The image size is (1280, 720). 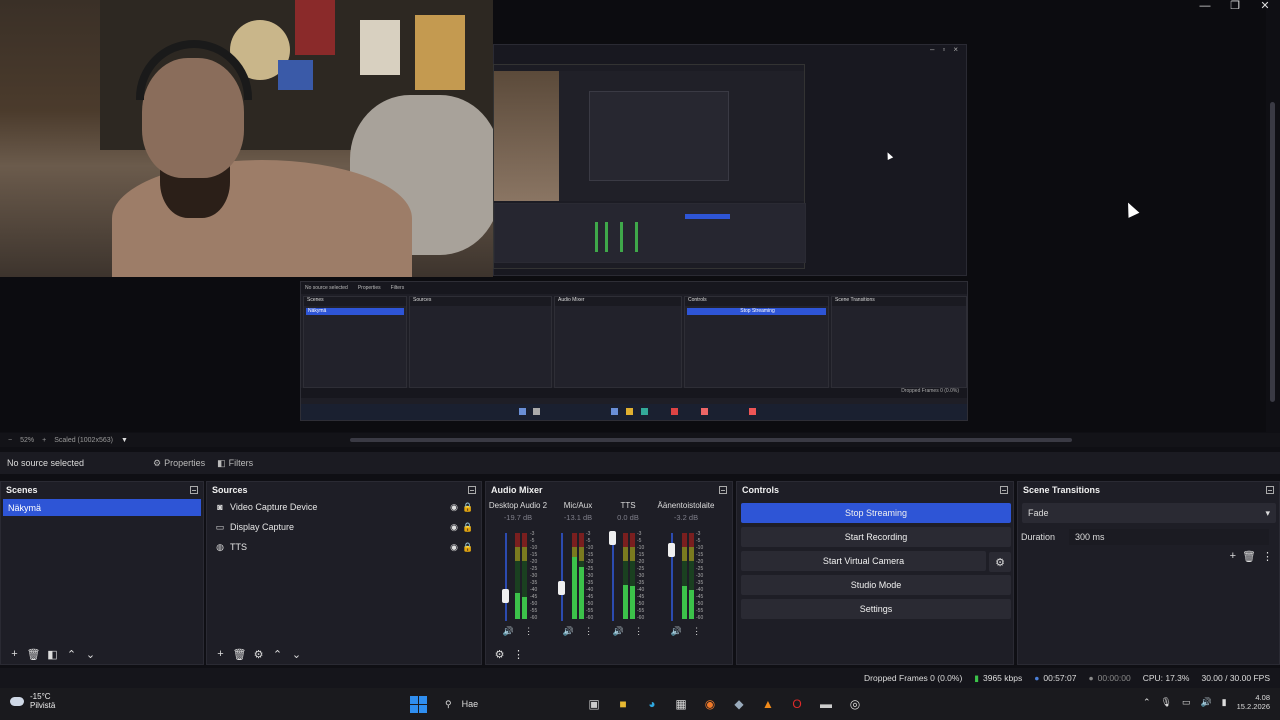 I want to click on system-tray: ⌃ 🎙 ▭ 🔊 ▮ 4.08 15.2.2026, so click(x=1206, y=702).